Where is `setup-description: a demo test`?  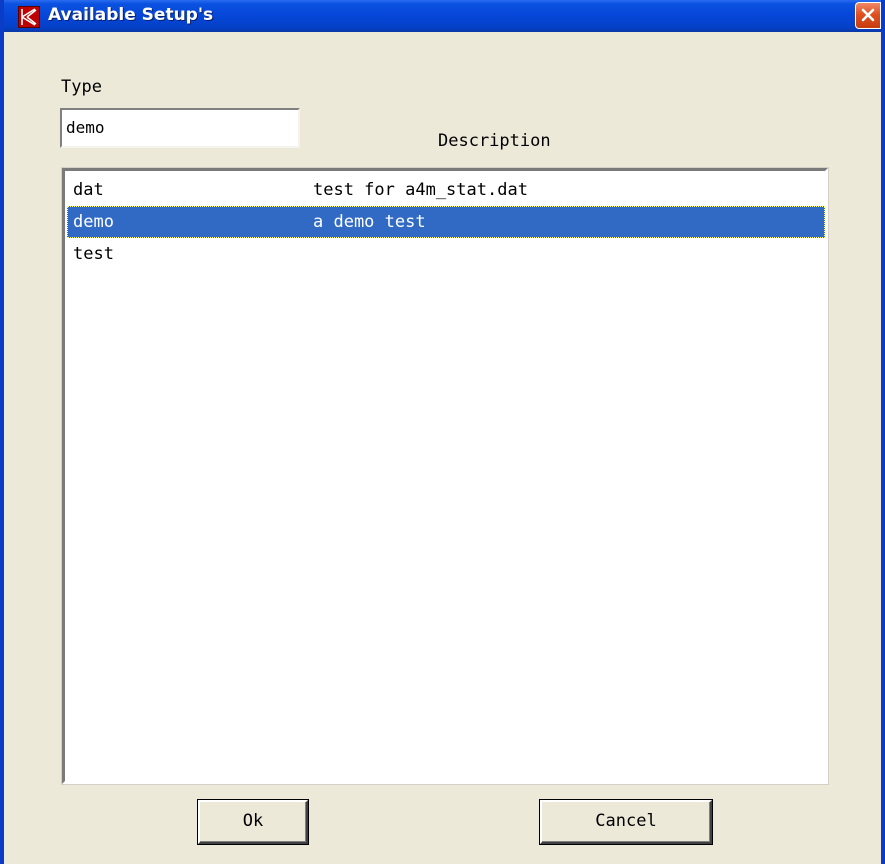
setup-description: a demo test is located at coordinates (369, 222).